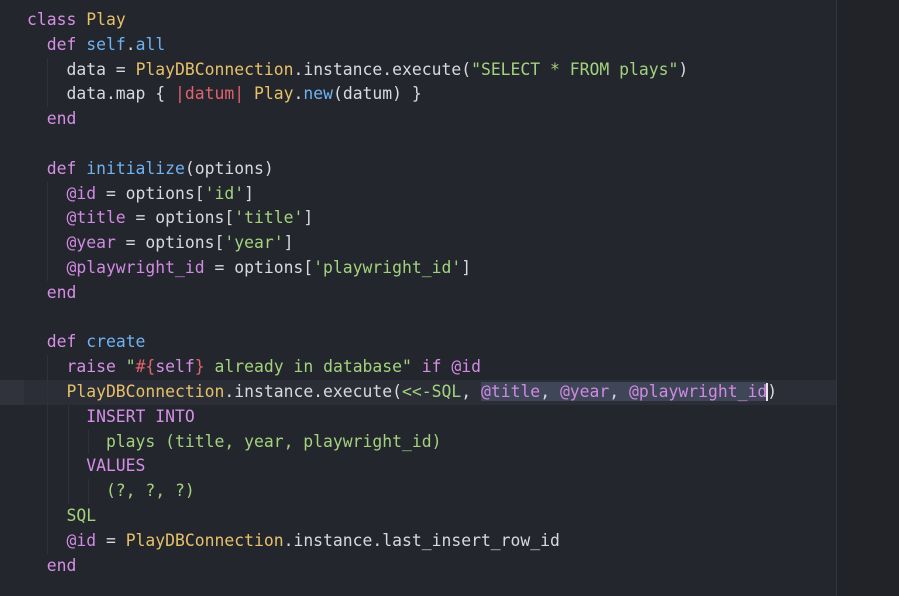  What do you see at coordinates (418, 417) in the screenshot?
I see `code-line: INSERT INTO` at bounding box center [418, 417].